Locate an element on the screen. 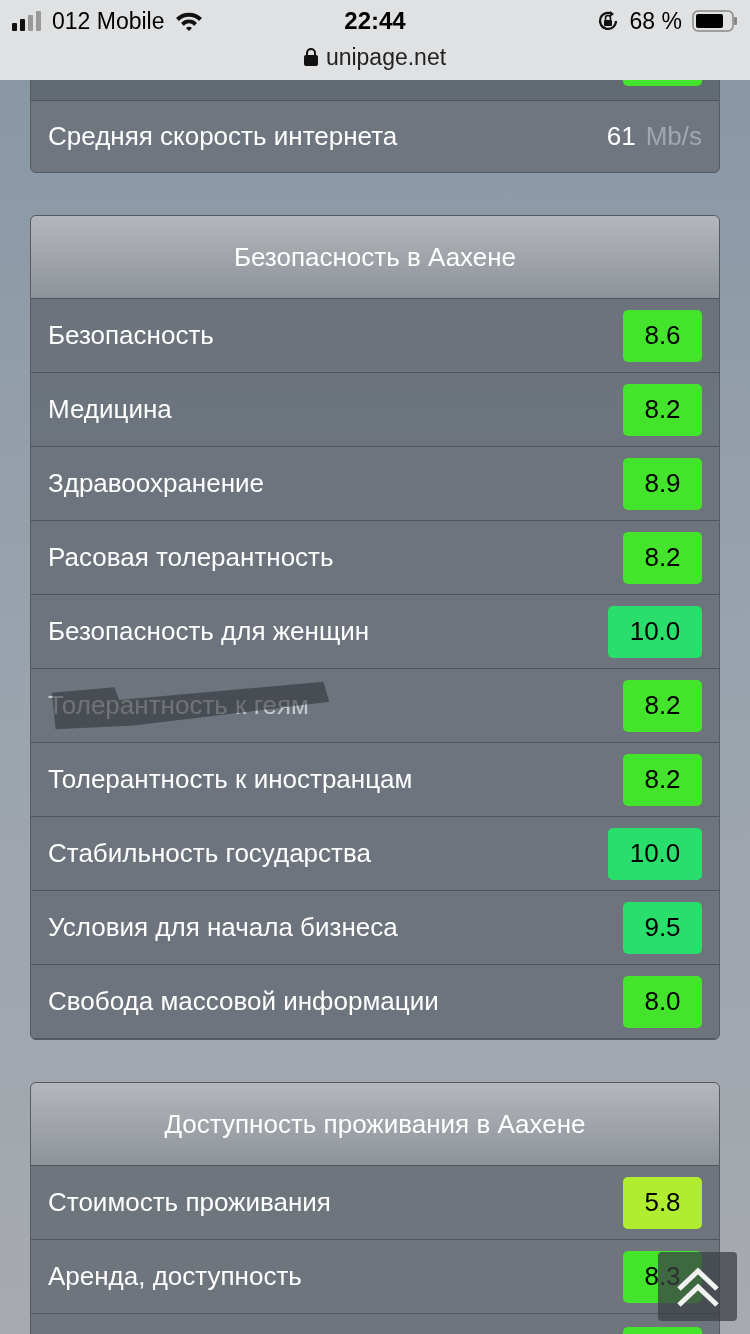  row-label: Толерантность к иностранцам is located at coordinates (230, 779).